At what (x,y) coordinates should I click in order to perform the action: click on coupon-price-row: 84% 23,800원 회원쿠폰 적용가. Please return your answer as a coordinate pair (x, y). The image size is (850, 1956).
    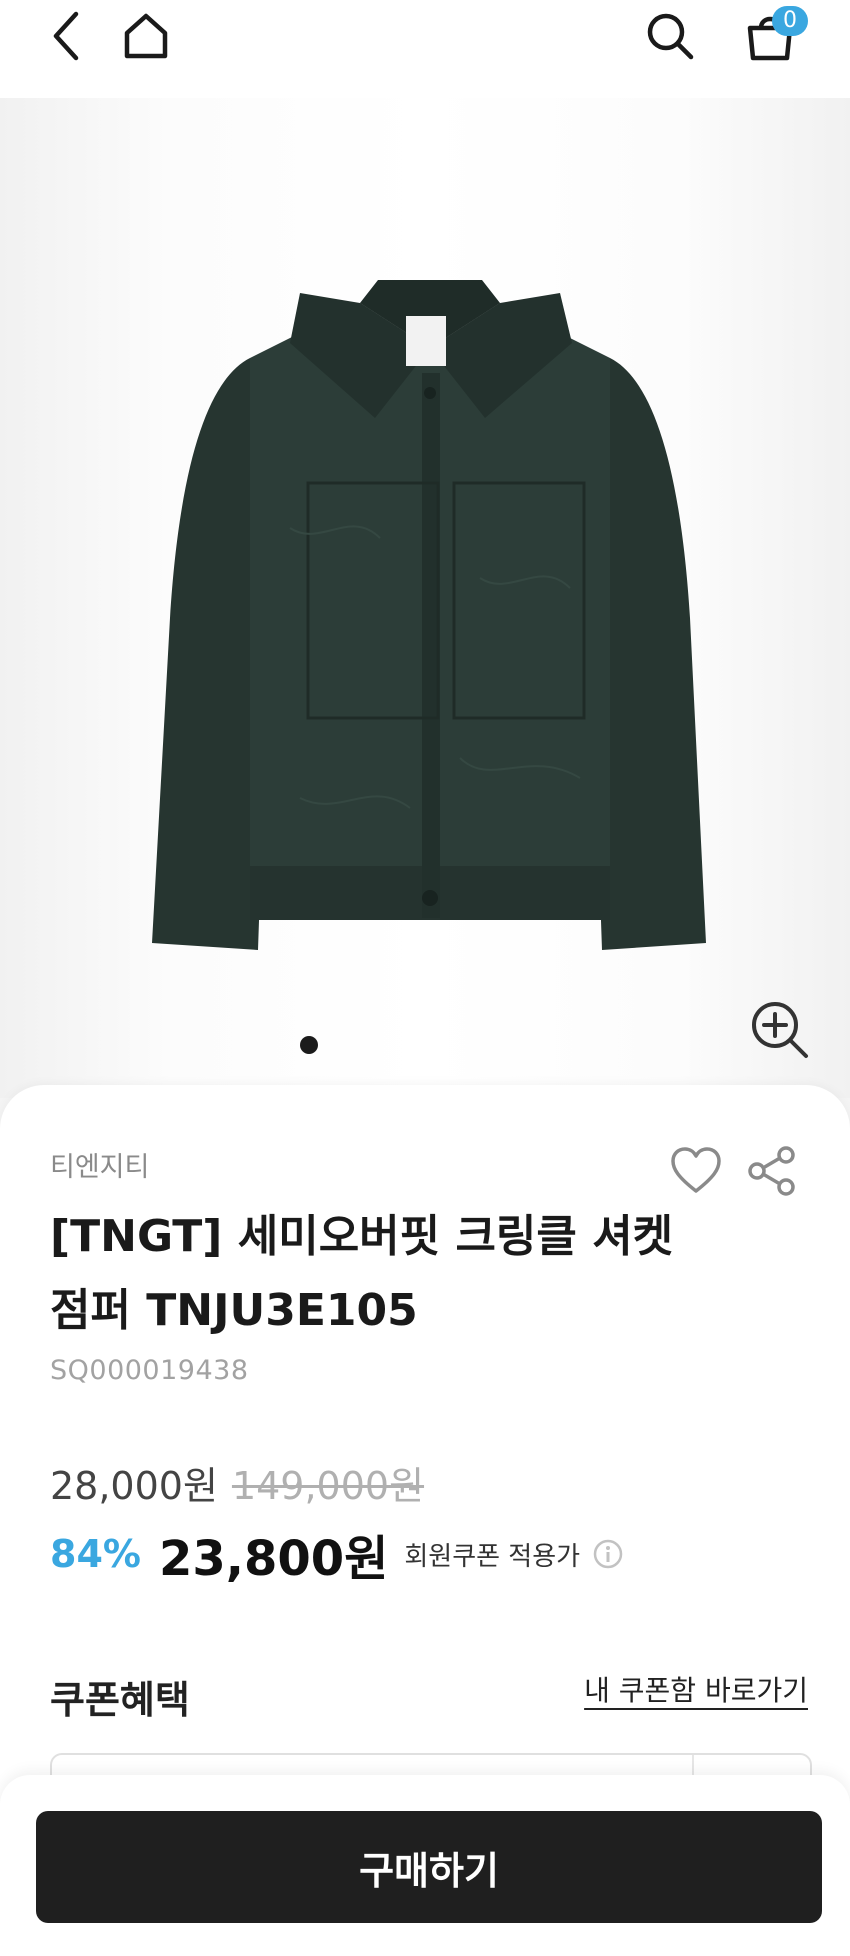
    Looking at the image, I should click on (337, 1554).